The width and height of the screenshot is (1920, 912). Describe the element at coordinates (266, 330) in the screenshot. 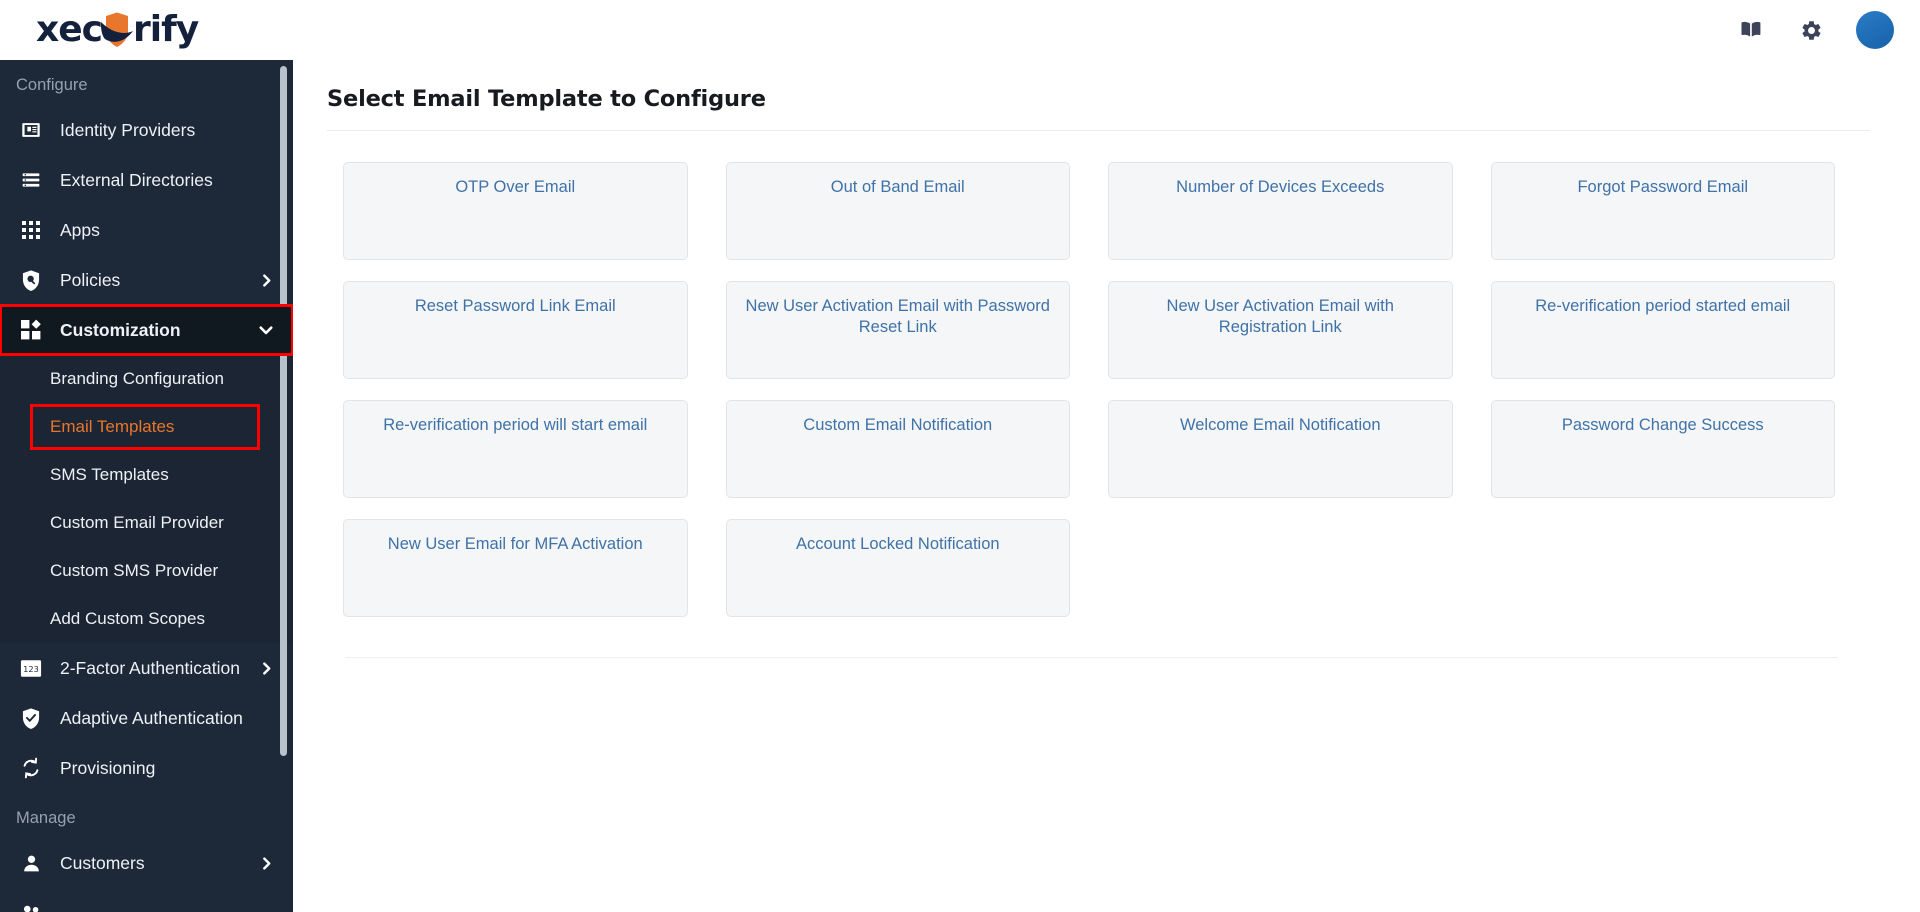

I see `chevron-down-icon` at that location.